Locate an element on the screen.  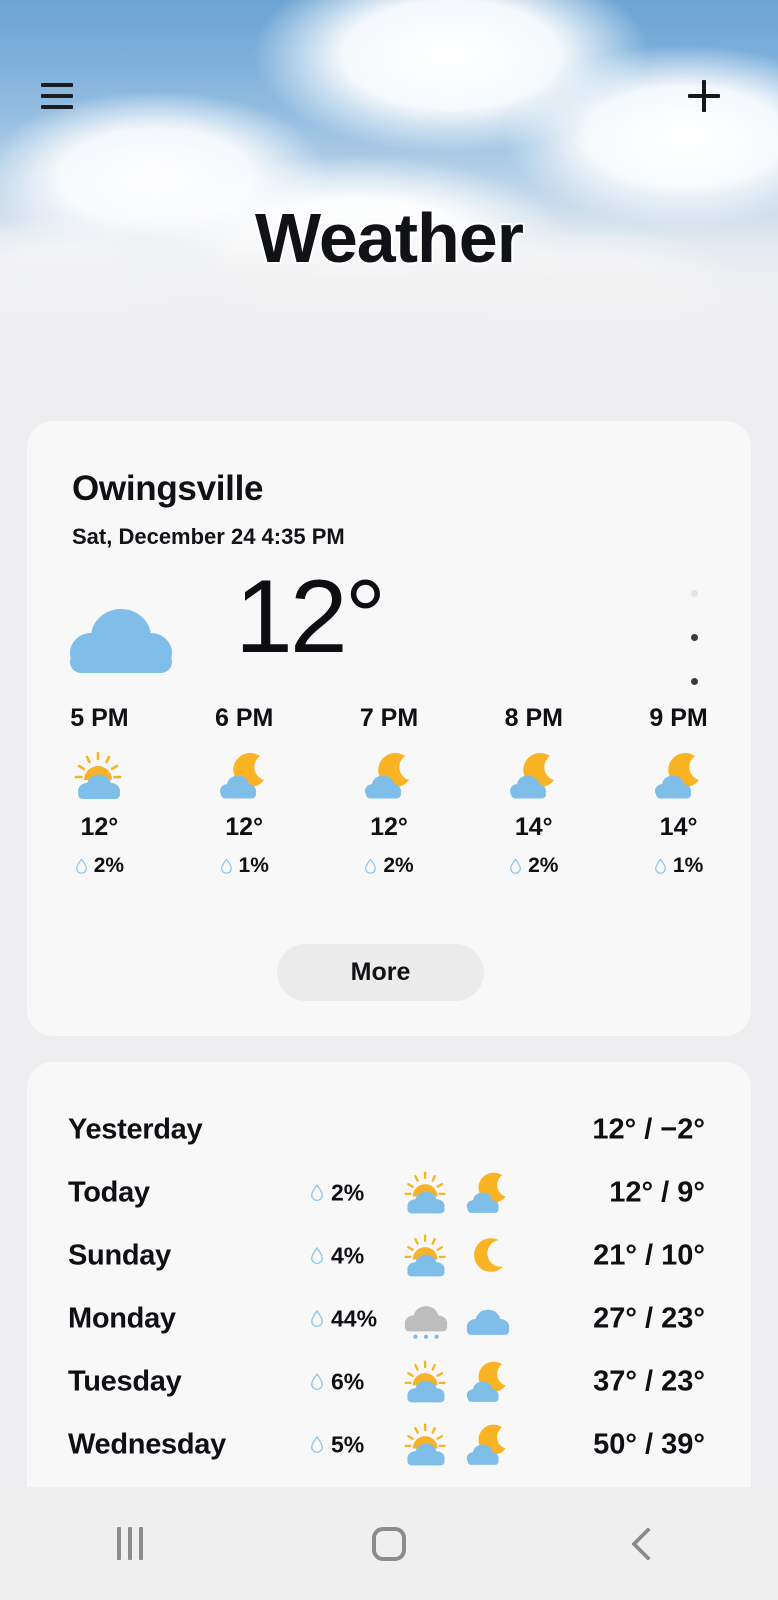
daily-precipitation: 6% is located at coordinates (337, 1381).